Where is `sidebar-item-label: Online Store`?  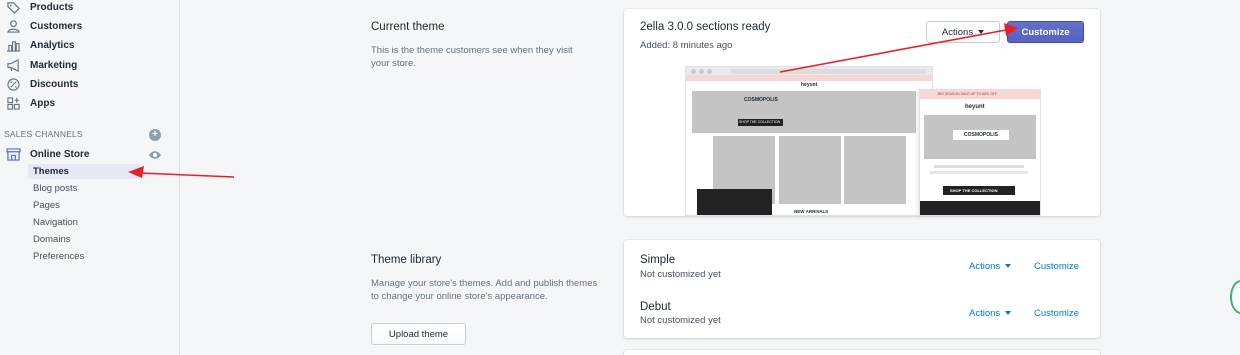
sidebar-item-label: Online Store is located at coordinates (60, 154).